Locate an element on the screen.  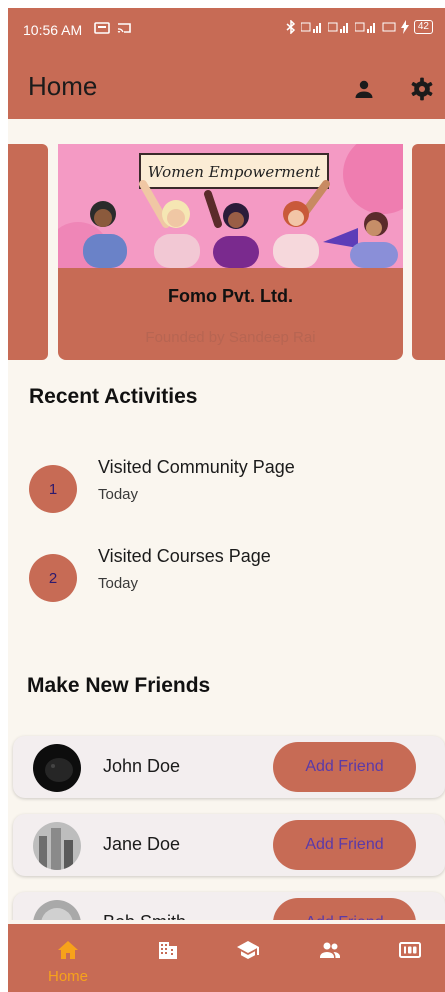
app-bar: 10:56 AM 42 Home is located at coordinates (226, 63).